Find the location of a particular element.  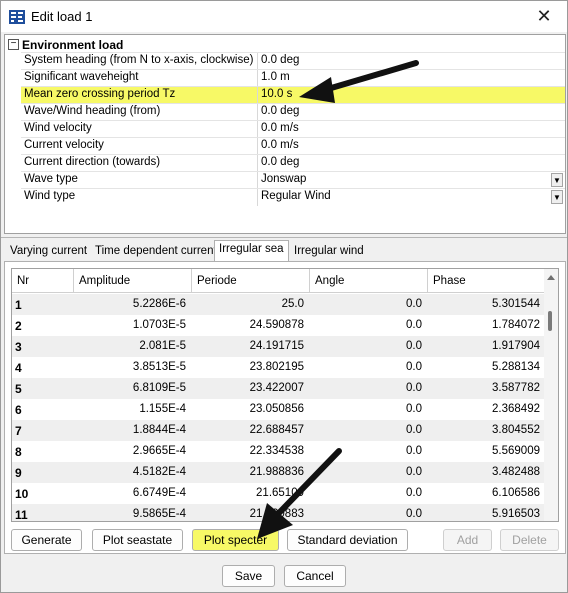

delete-button: Delete is located at coordinates (529, 540).